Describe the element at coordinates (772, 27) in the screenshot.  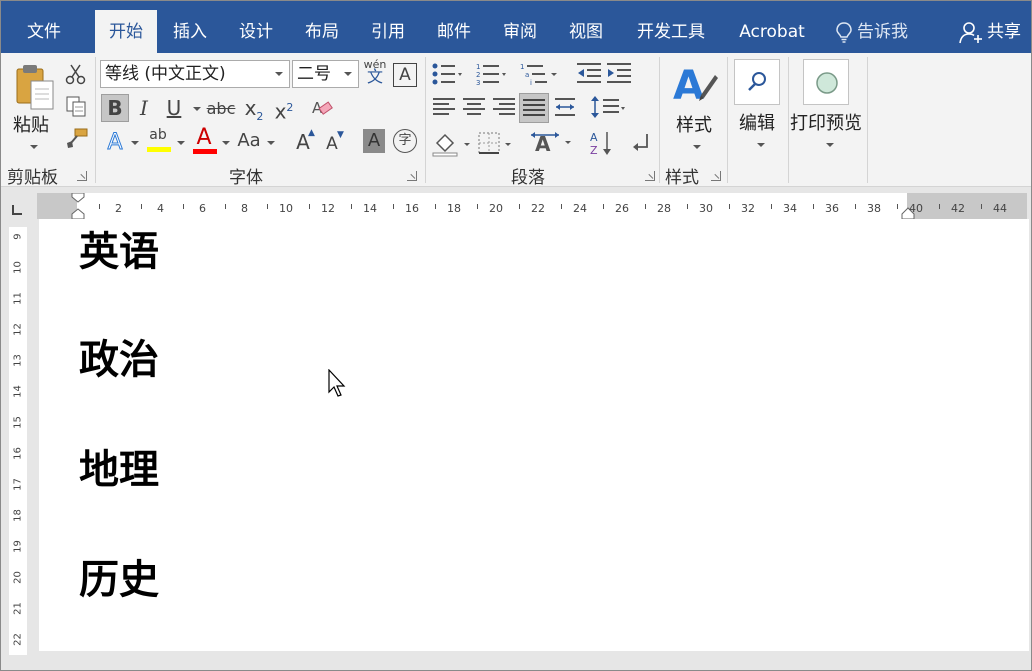
I see `tab-acrobat: Acrobat` at that location.